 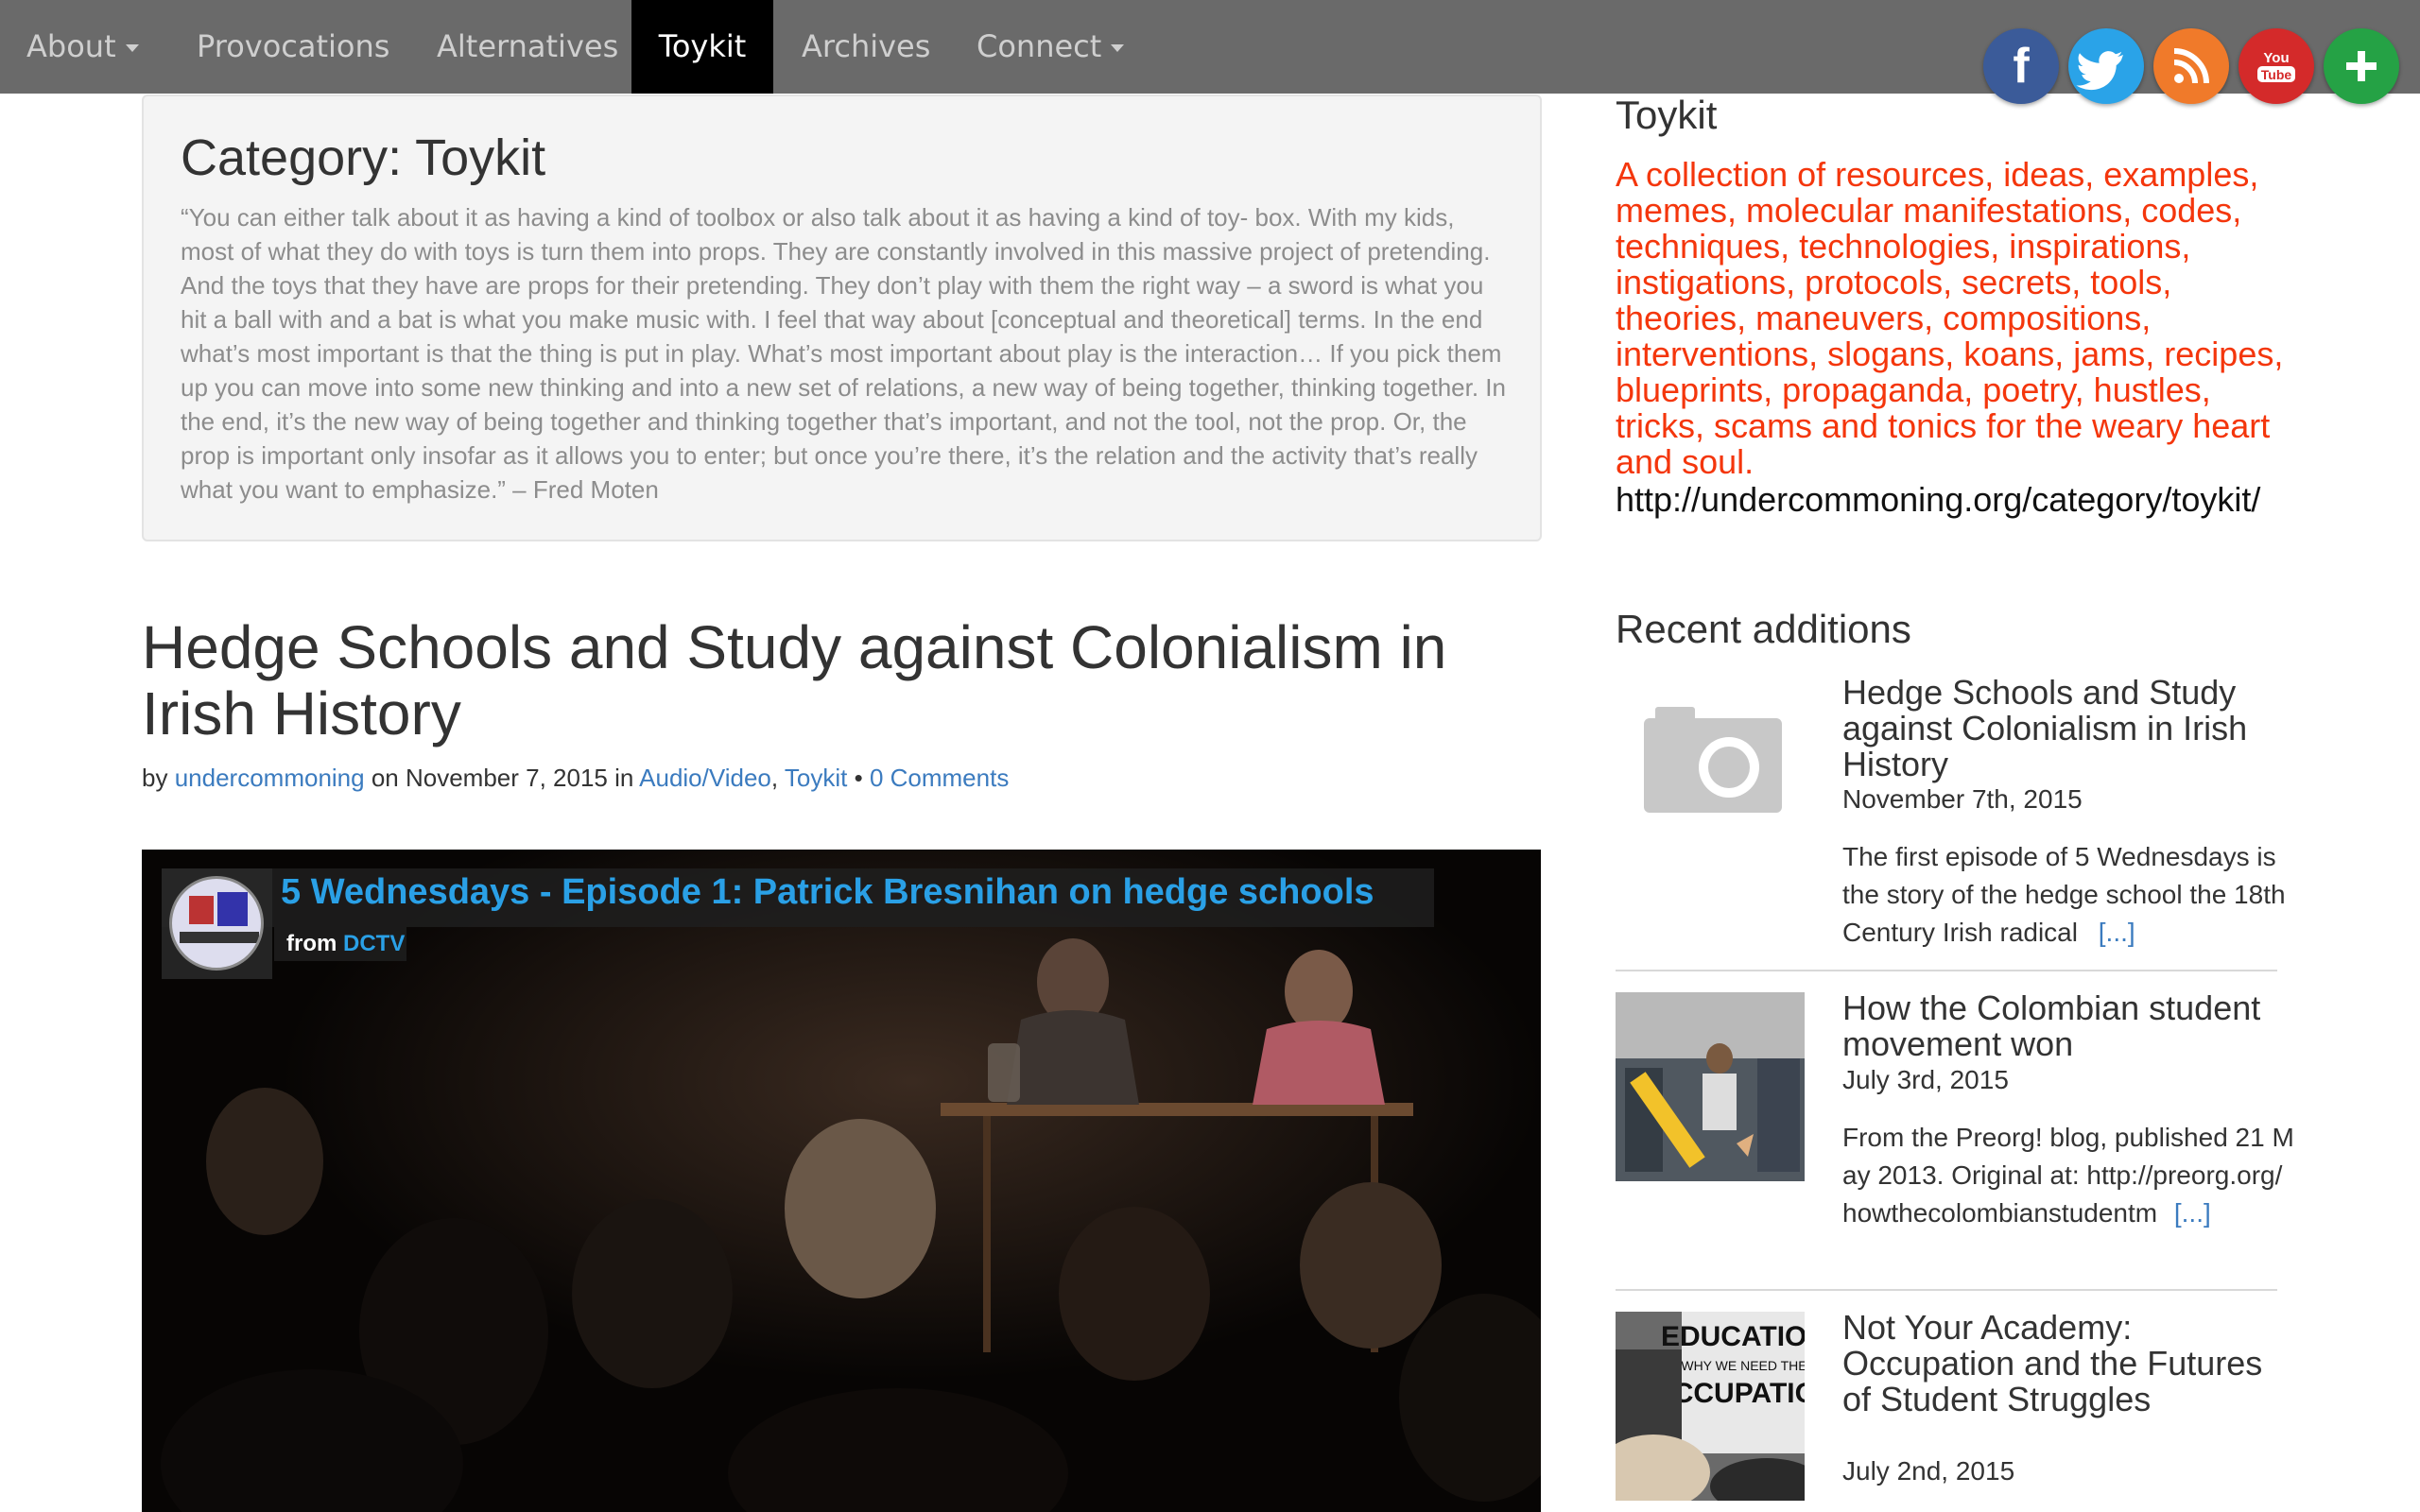 What do you see at coordinates (1733, 1336) in the screenshot?
I see `thumb-sign-line: EDUCATION` at bounding box center [1733, 1336].